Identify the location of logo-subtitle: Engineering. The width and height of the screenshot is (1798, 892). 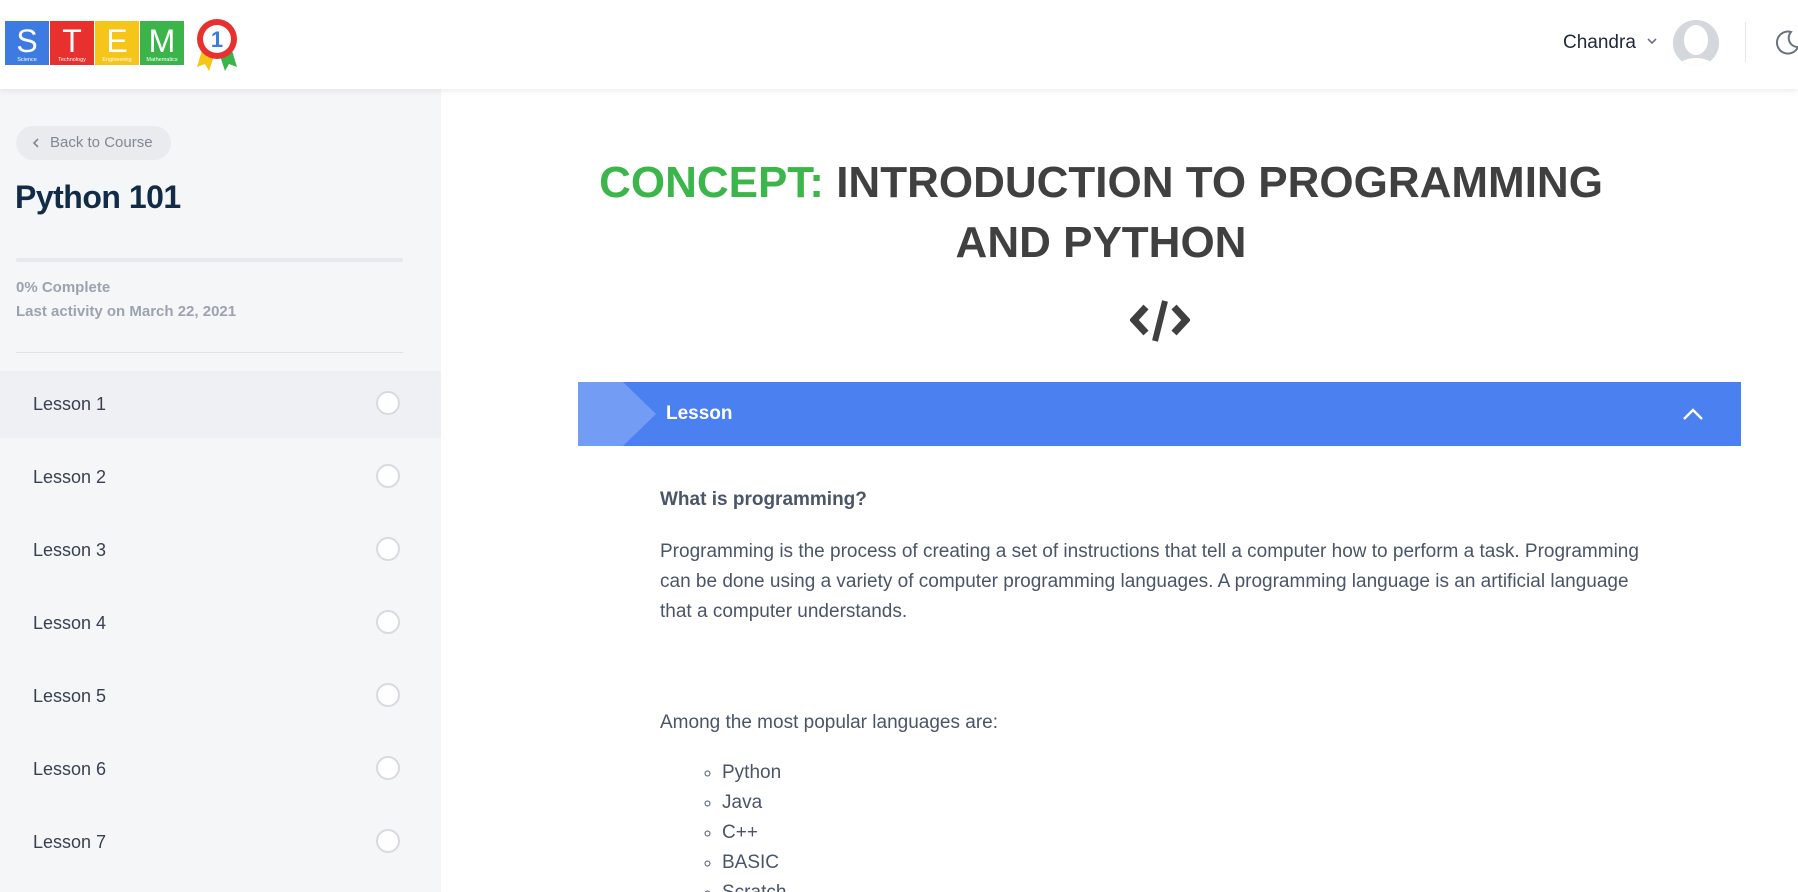
(117, 60).